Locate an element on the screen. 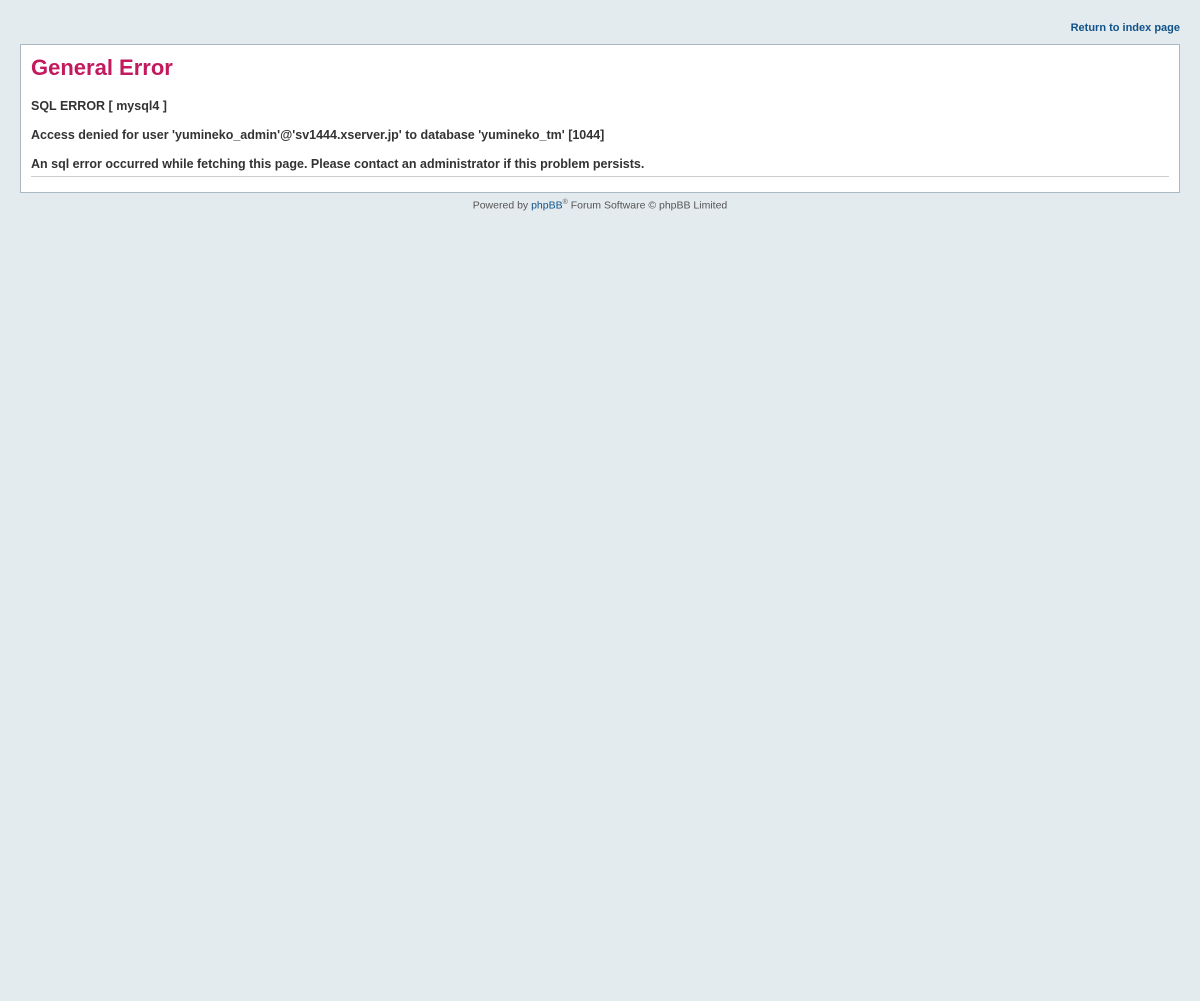 This screenshot has width=1200, height=1001. footer-prefix: Powered by is located at coordinates (502, 205).